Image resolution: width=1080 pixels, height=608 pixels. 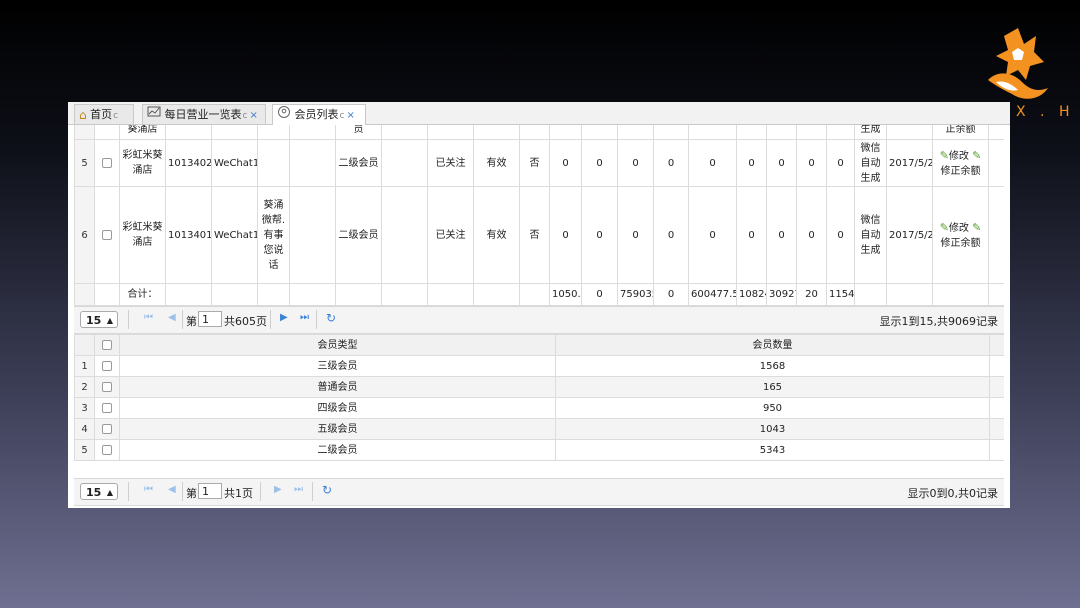 I want to click on create-cell: 微信自动生成, so click(x=870, y=235).